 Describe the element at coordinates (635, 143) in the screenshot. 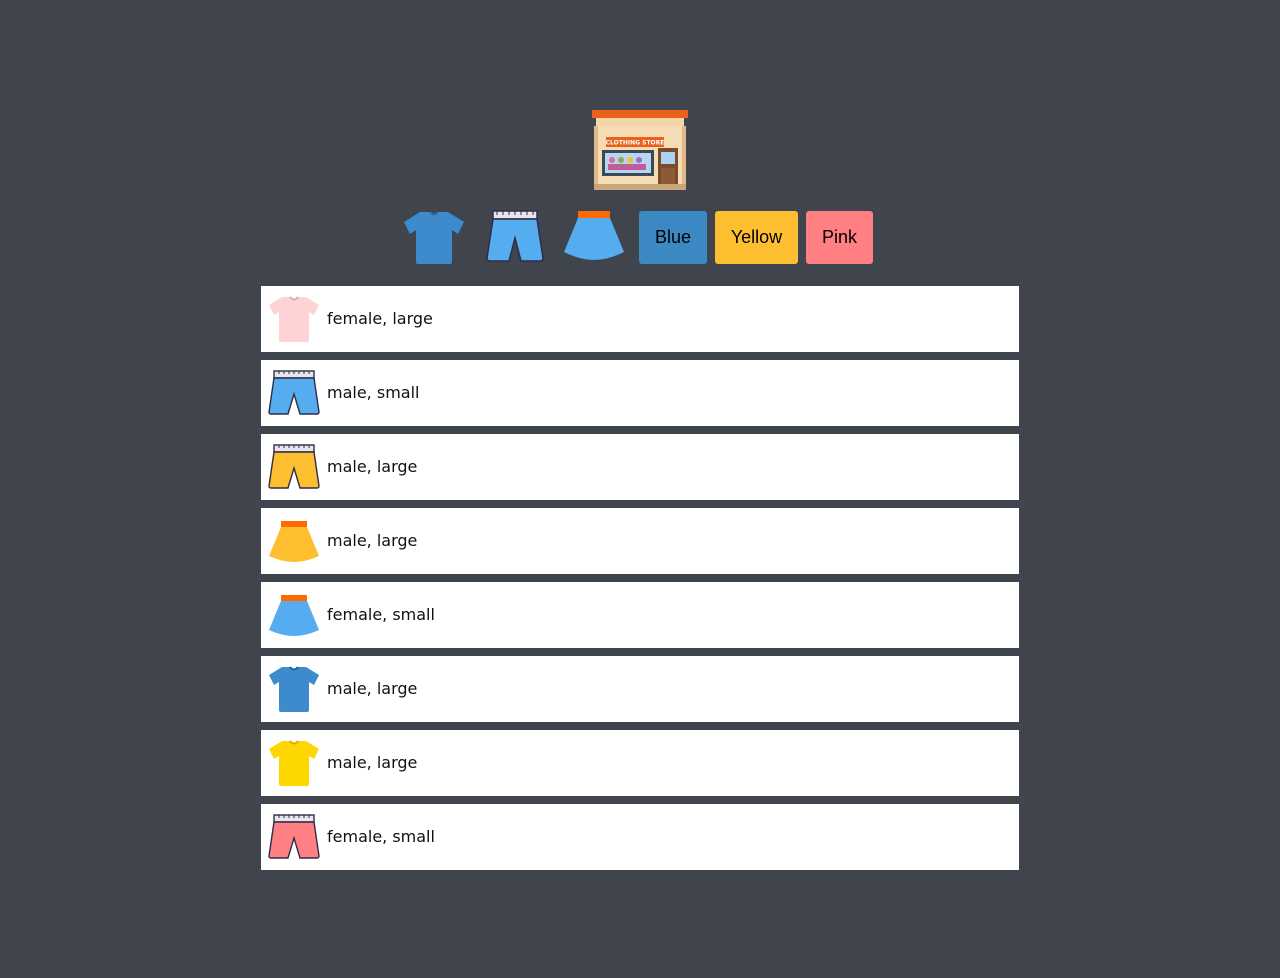

I see `store-sign-text: CLOTHING STORE` at that location.